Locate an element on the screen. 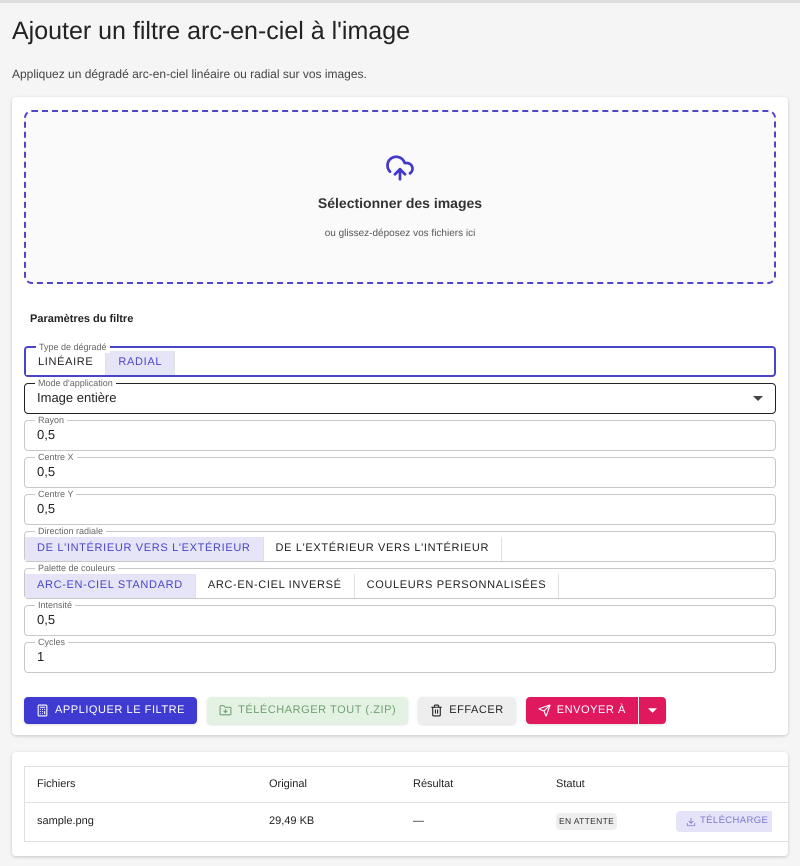 This screenshot has width=800, height=866. download-icon is located at coordinates (691, 821).